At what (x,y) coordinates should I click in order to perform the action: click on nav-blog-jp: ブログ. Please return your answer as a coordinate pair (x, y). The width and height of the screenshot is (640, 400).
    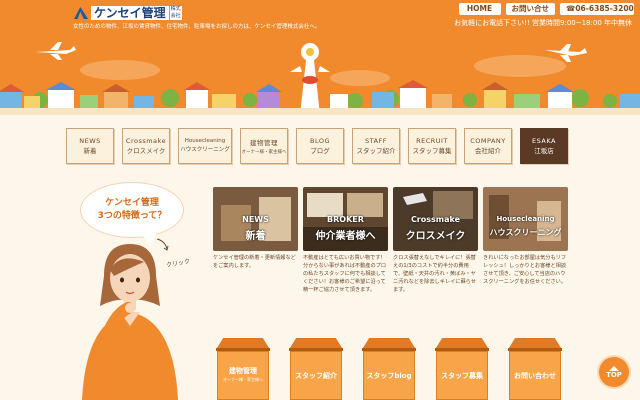
    Looking at the image, I should click on (320, 151).